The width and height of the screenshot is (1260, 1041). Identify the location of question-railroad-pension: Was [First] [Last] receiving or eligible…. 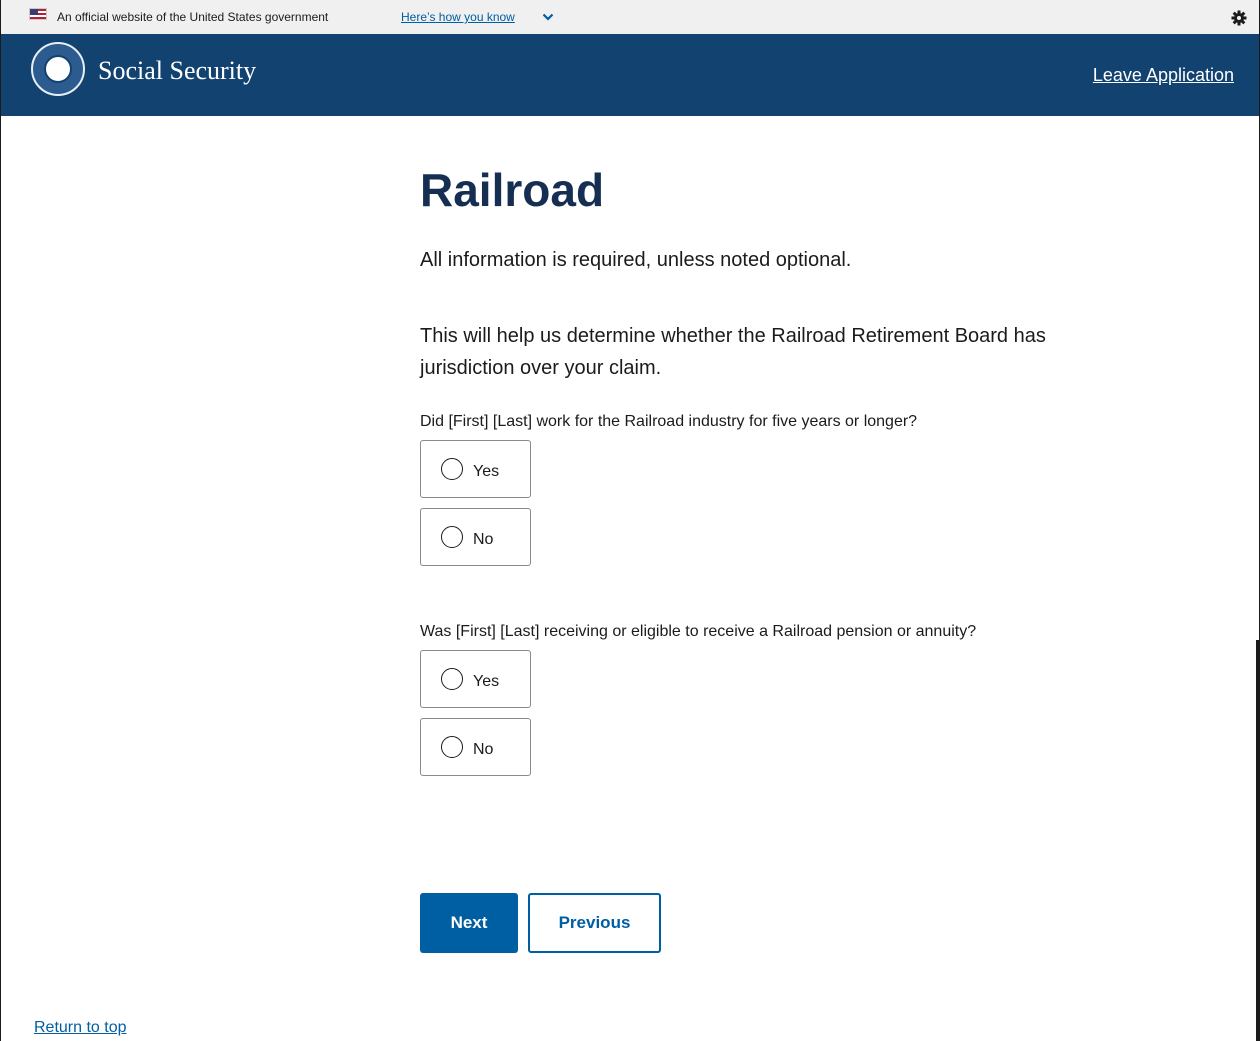
(698, 631).